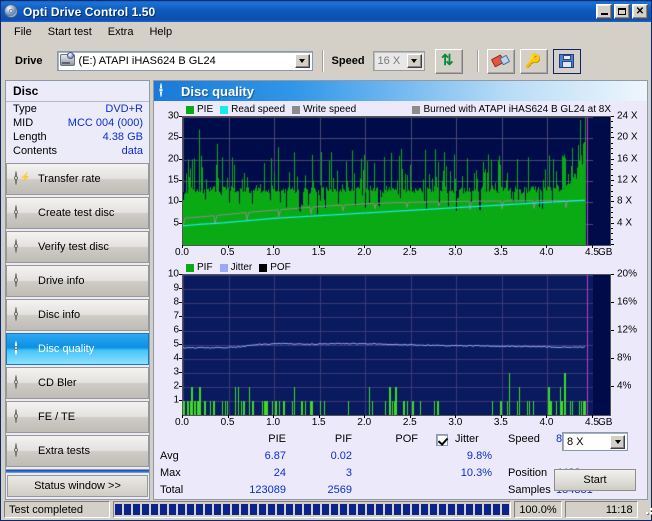 The height and width of the screenshot is (521, 652). I want to click on sidebar-item-transfer-rate: ⚡ Transfer rate, so click(77, 179).